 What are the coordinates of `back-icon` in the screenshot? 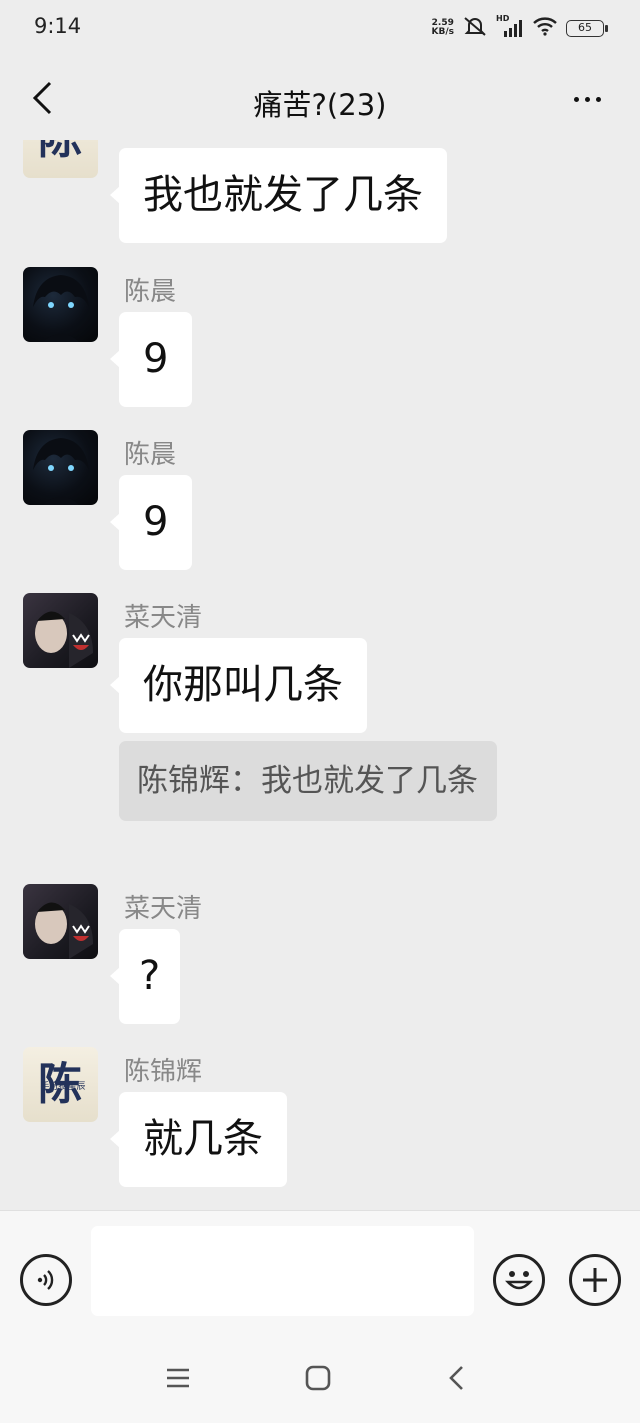 It's located at (456, 1378).